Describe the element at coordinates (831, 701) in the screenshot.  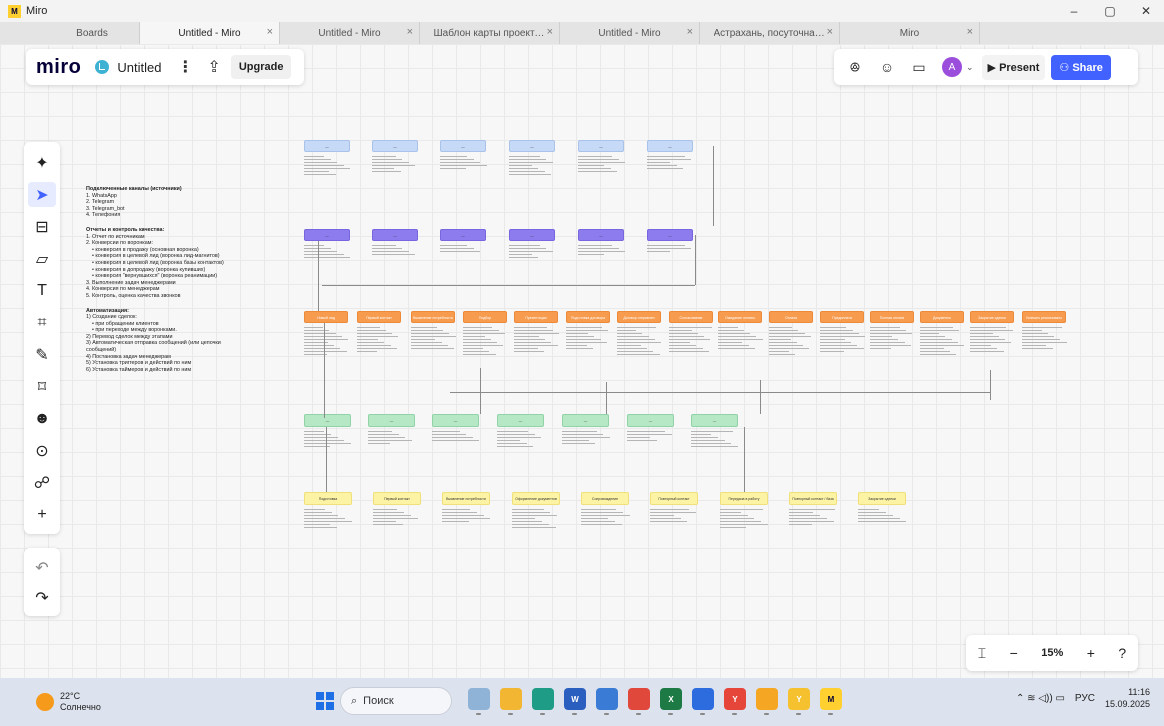
I see `miro-taskbar-icon: M` at that location.